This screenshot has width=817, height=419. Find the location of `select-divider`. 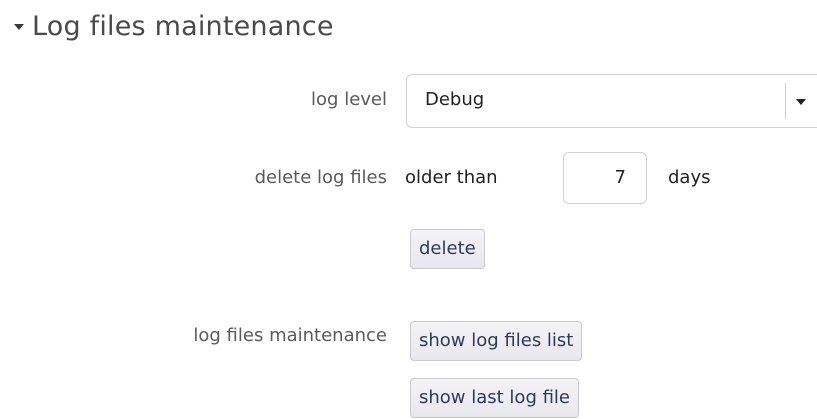

select-divider is located at coordinates (785, 101).